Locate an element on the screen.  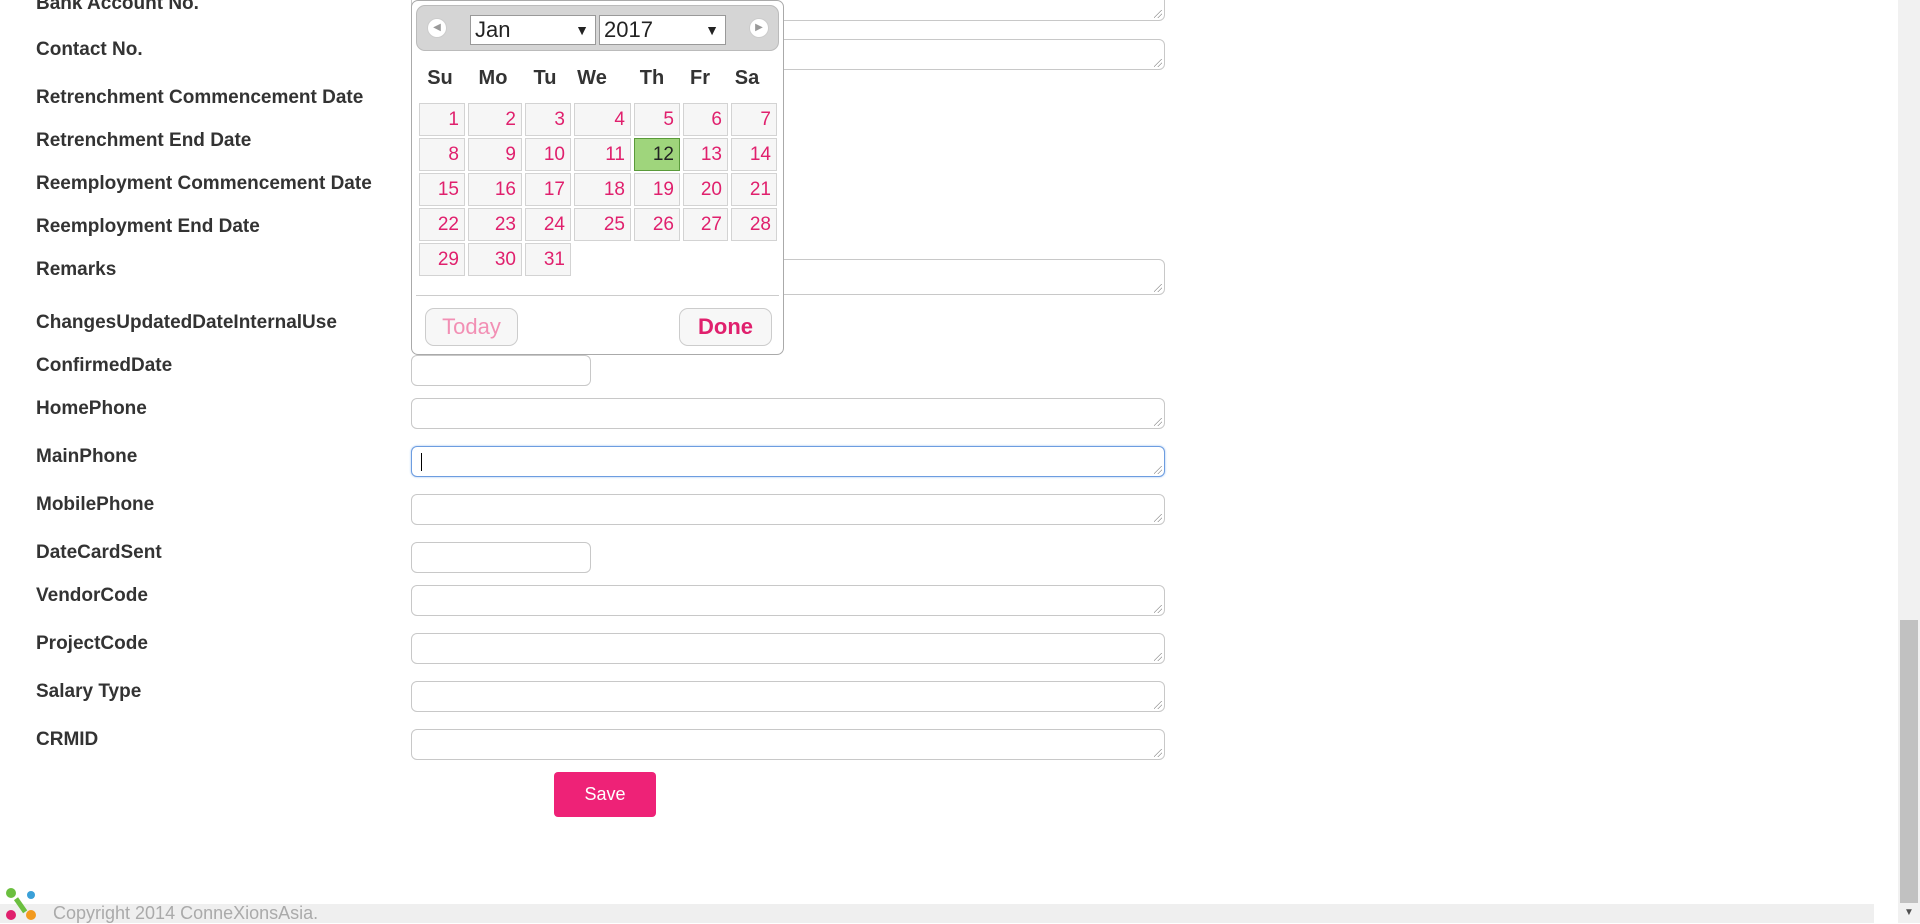
label-reemployment-commencement-date: Reemployment Commencement Date is located at coordinates (204, 183).